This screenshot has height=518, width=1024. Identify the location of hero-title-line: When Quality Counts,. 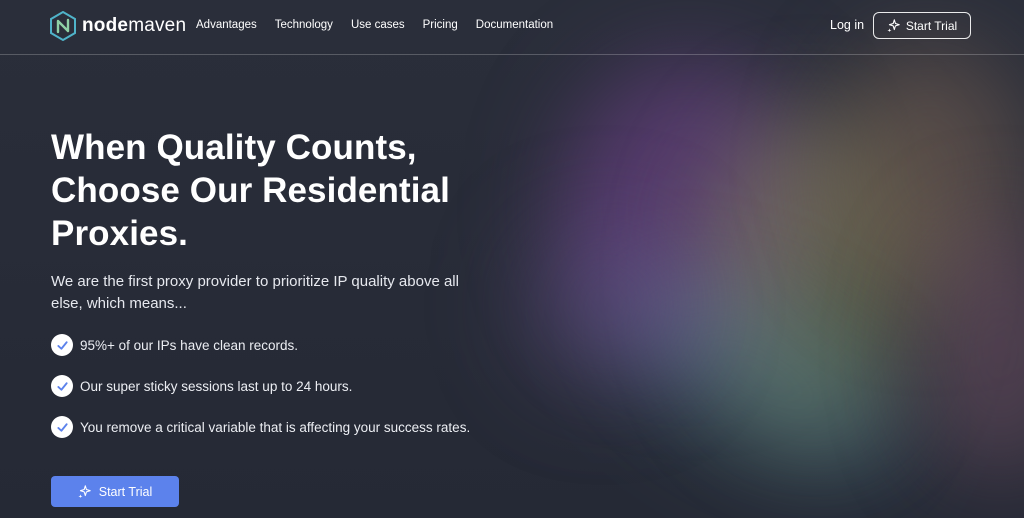
(234, 147).